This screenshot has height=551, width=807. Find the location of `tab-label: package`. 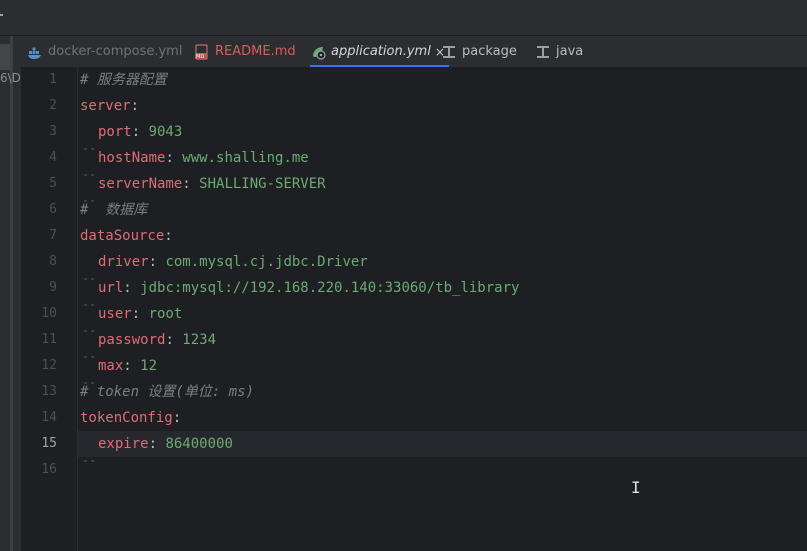

tab-label: package is located at coordinates (489, 51).